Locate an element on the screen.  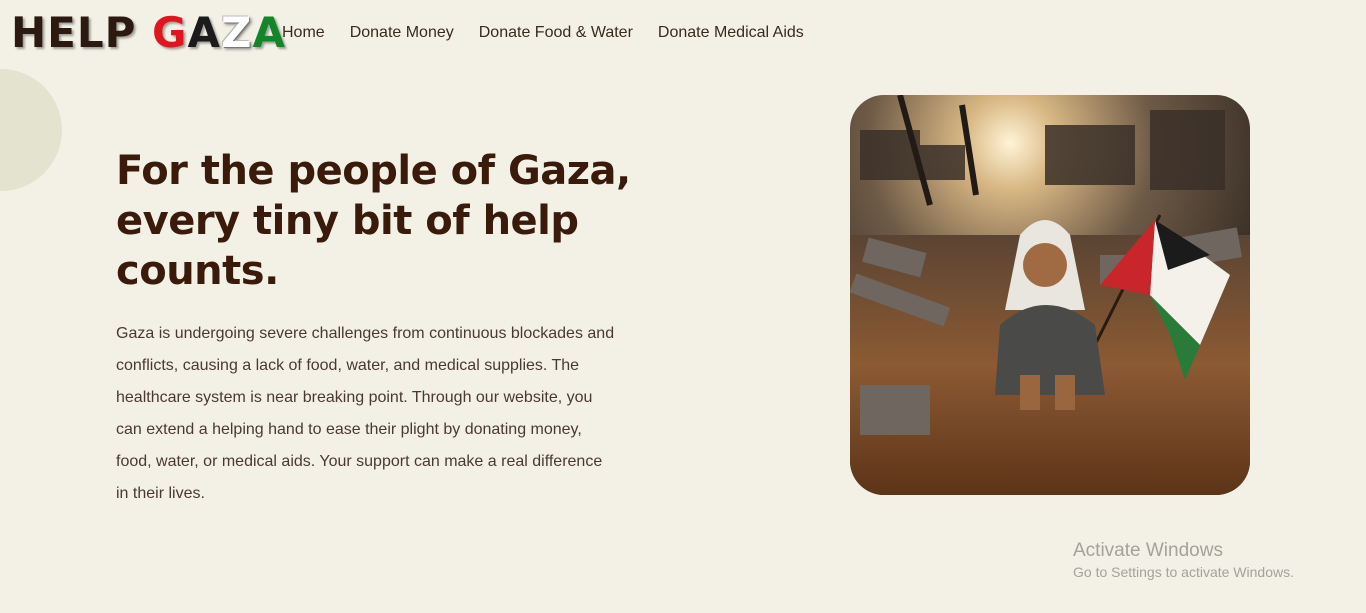
nav-donate-food-water: Donate Food & Water is located at coordinates (556, 33).